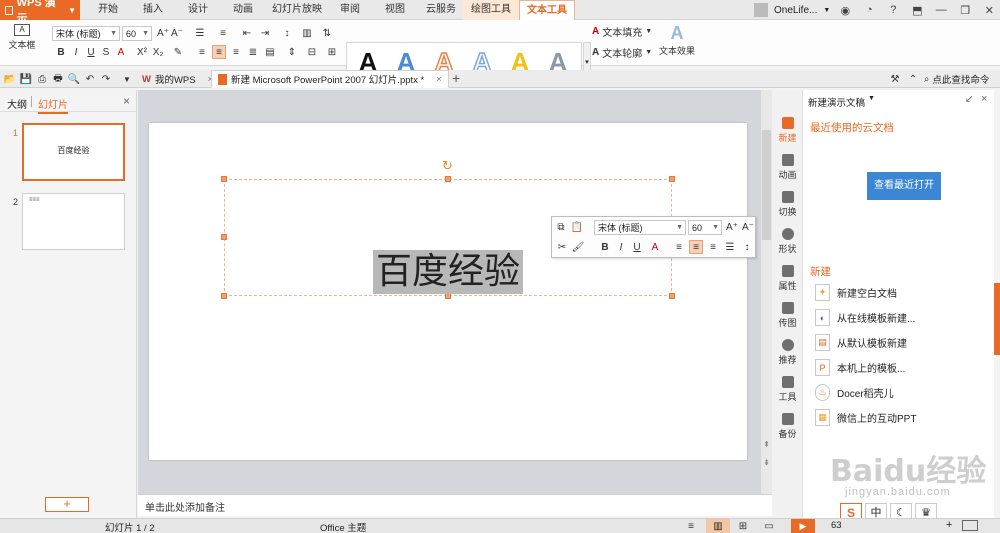  Describe the element at coordinates (395, 10) in the screenshot. I see `menu-tab-view: 视图` at that location.